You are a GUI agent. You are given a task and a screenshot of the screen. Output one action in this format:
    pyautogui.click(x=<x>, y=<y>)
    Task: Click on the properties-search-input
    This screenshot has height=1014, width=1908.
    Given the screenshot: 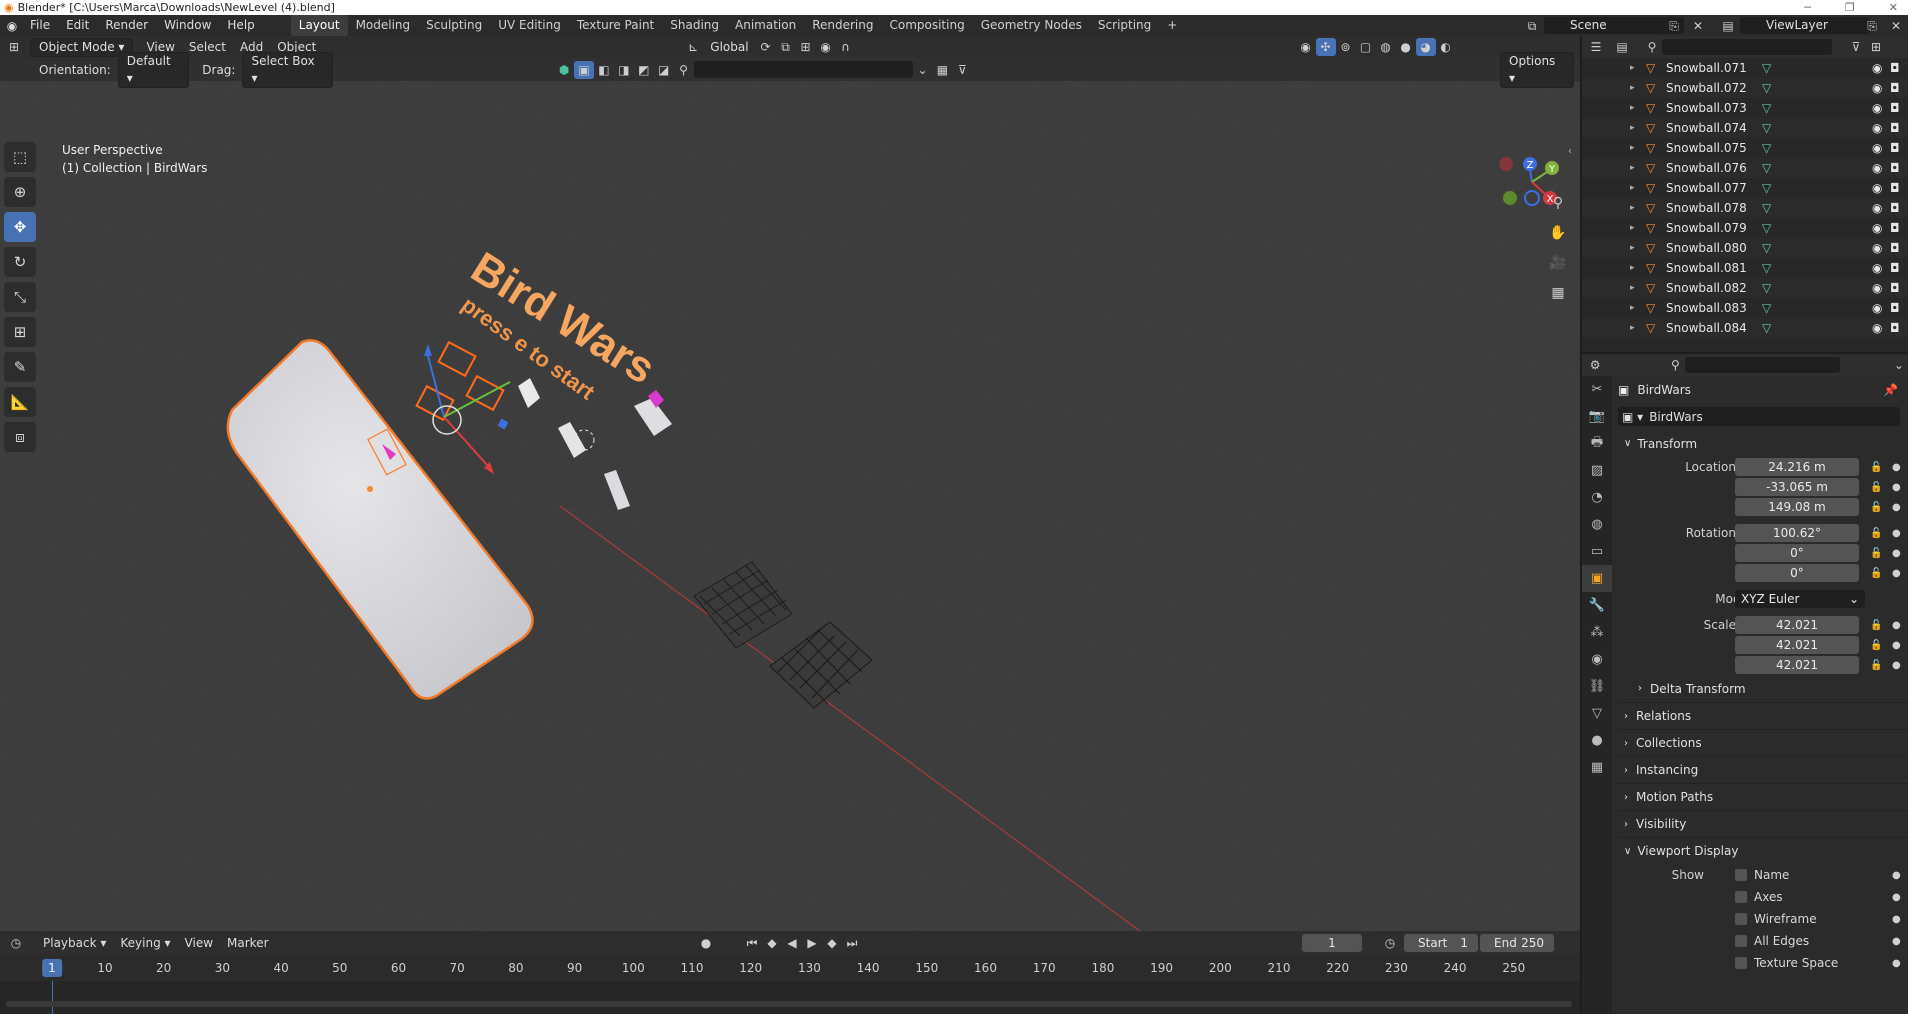 What is the action you would take?
    pyautogui.click(x=1762, y=365)
    